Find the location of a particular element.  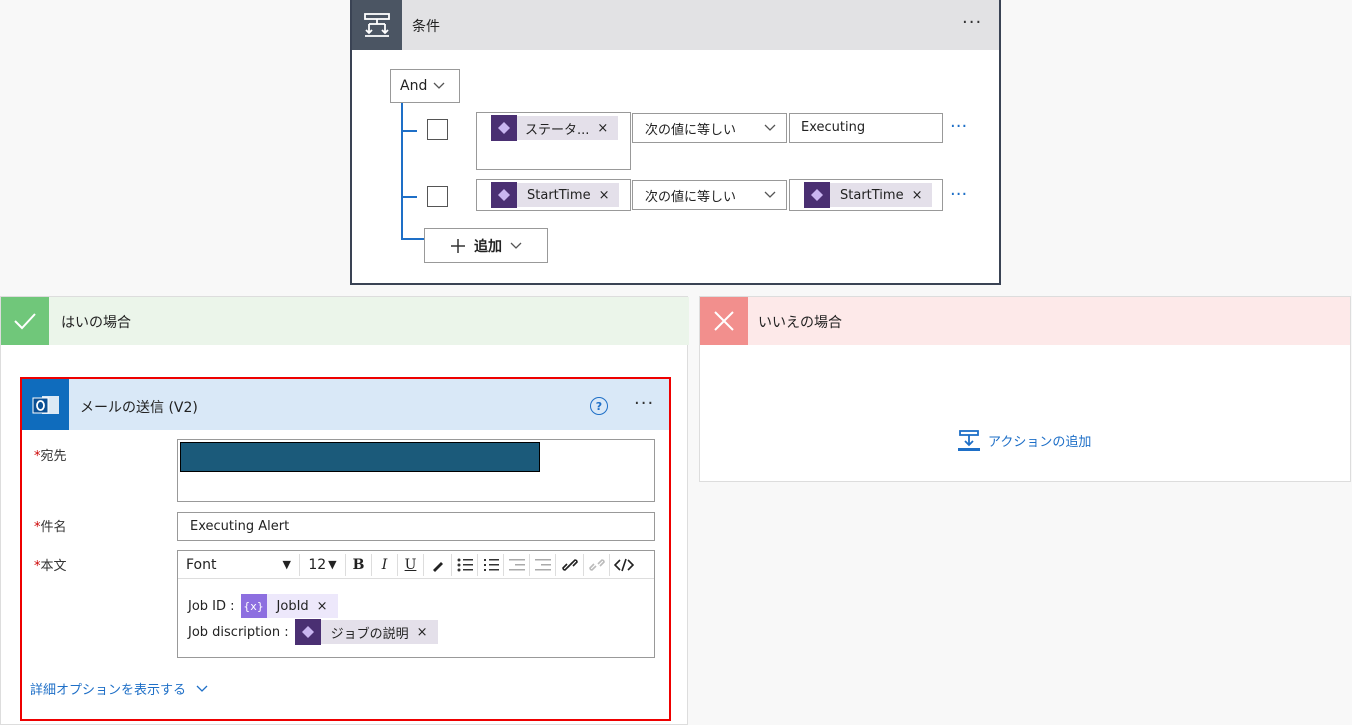

no-branch-header: いいえの場合 is located at coordinates (1025, 321).